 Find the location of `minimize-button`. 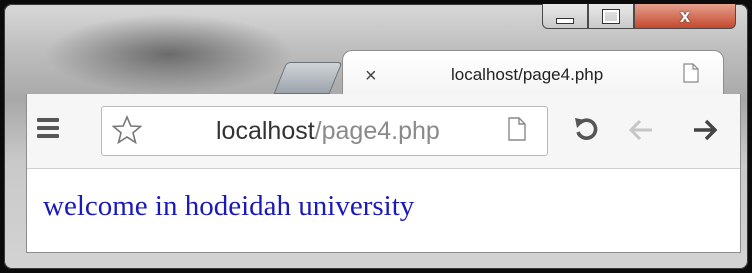

minimize-button is located at coordinates (565, 16).